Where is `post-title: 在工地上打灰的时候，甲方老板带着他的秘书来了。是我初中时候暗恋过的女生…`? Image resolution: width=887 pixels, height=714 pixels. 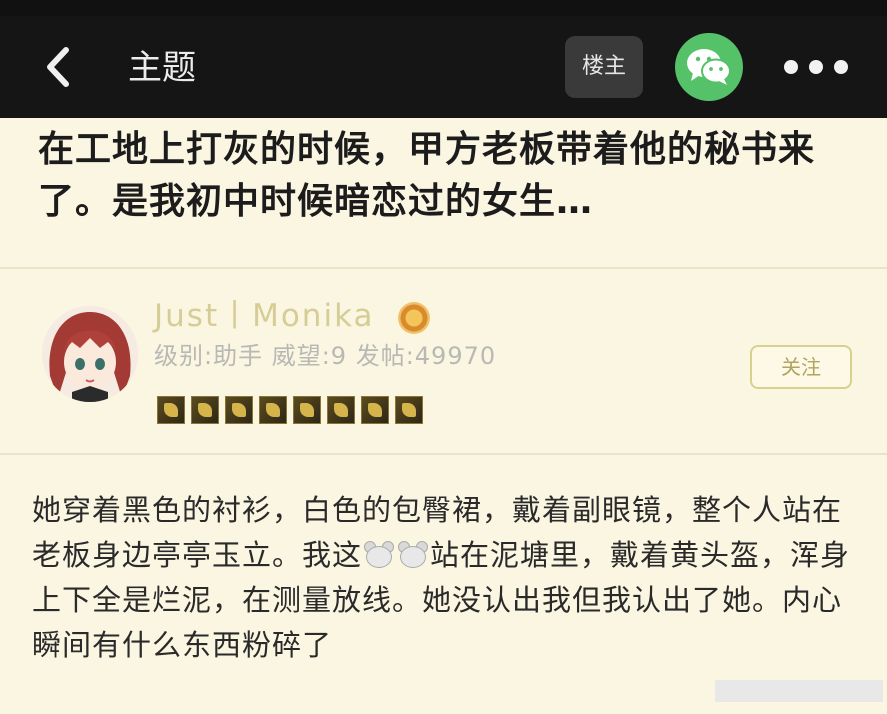 post-title: 在工地上打灰的时候，甲方老板带着他的秘书来了。是我初中时候暗恋过的女生… is located at coordinates (427, 175).